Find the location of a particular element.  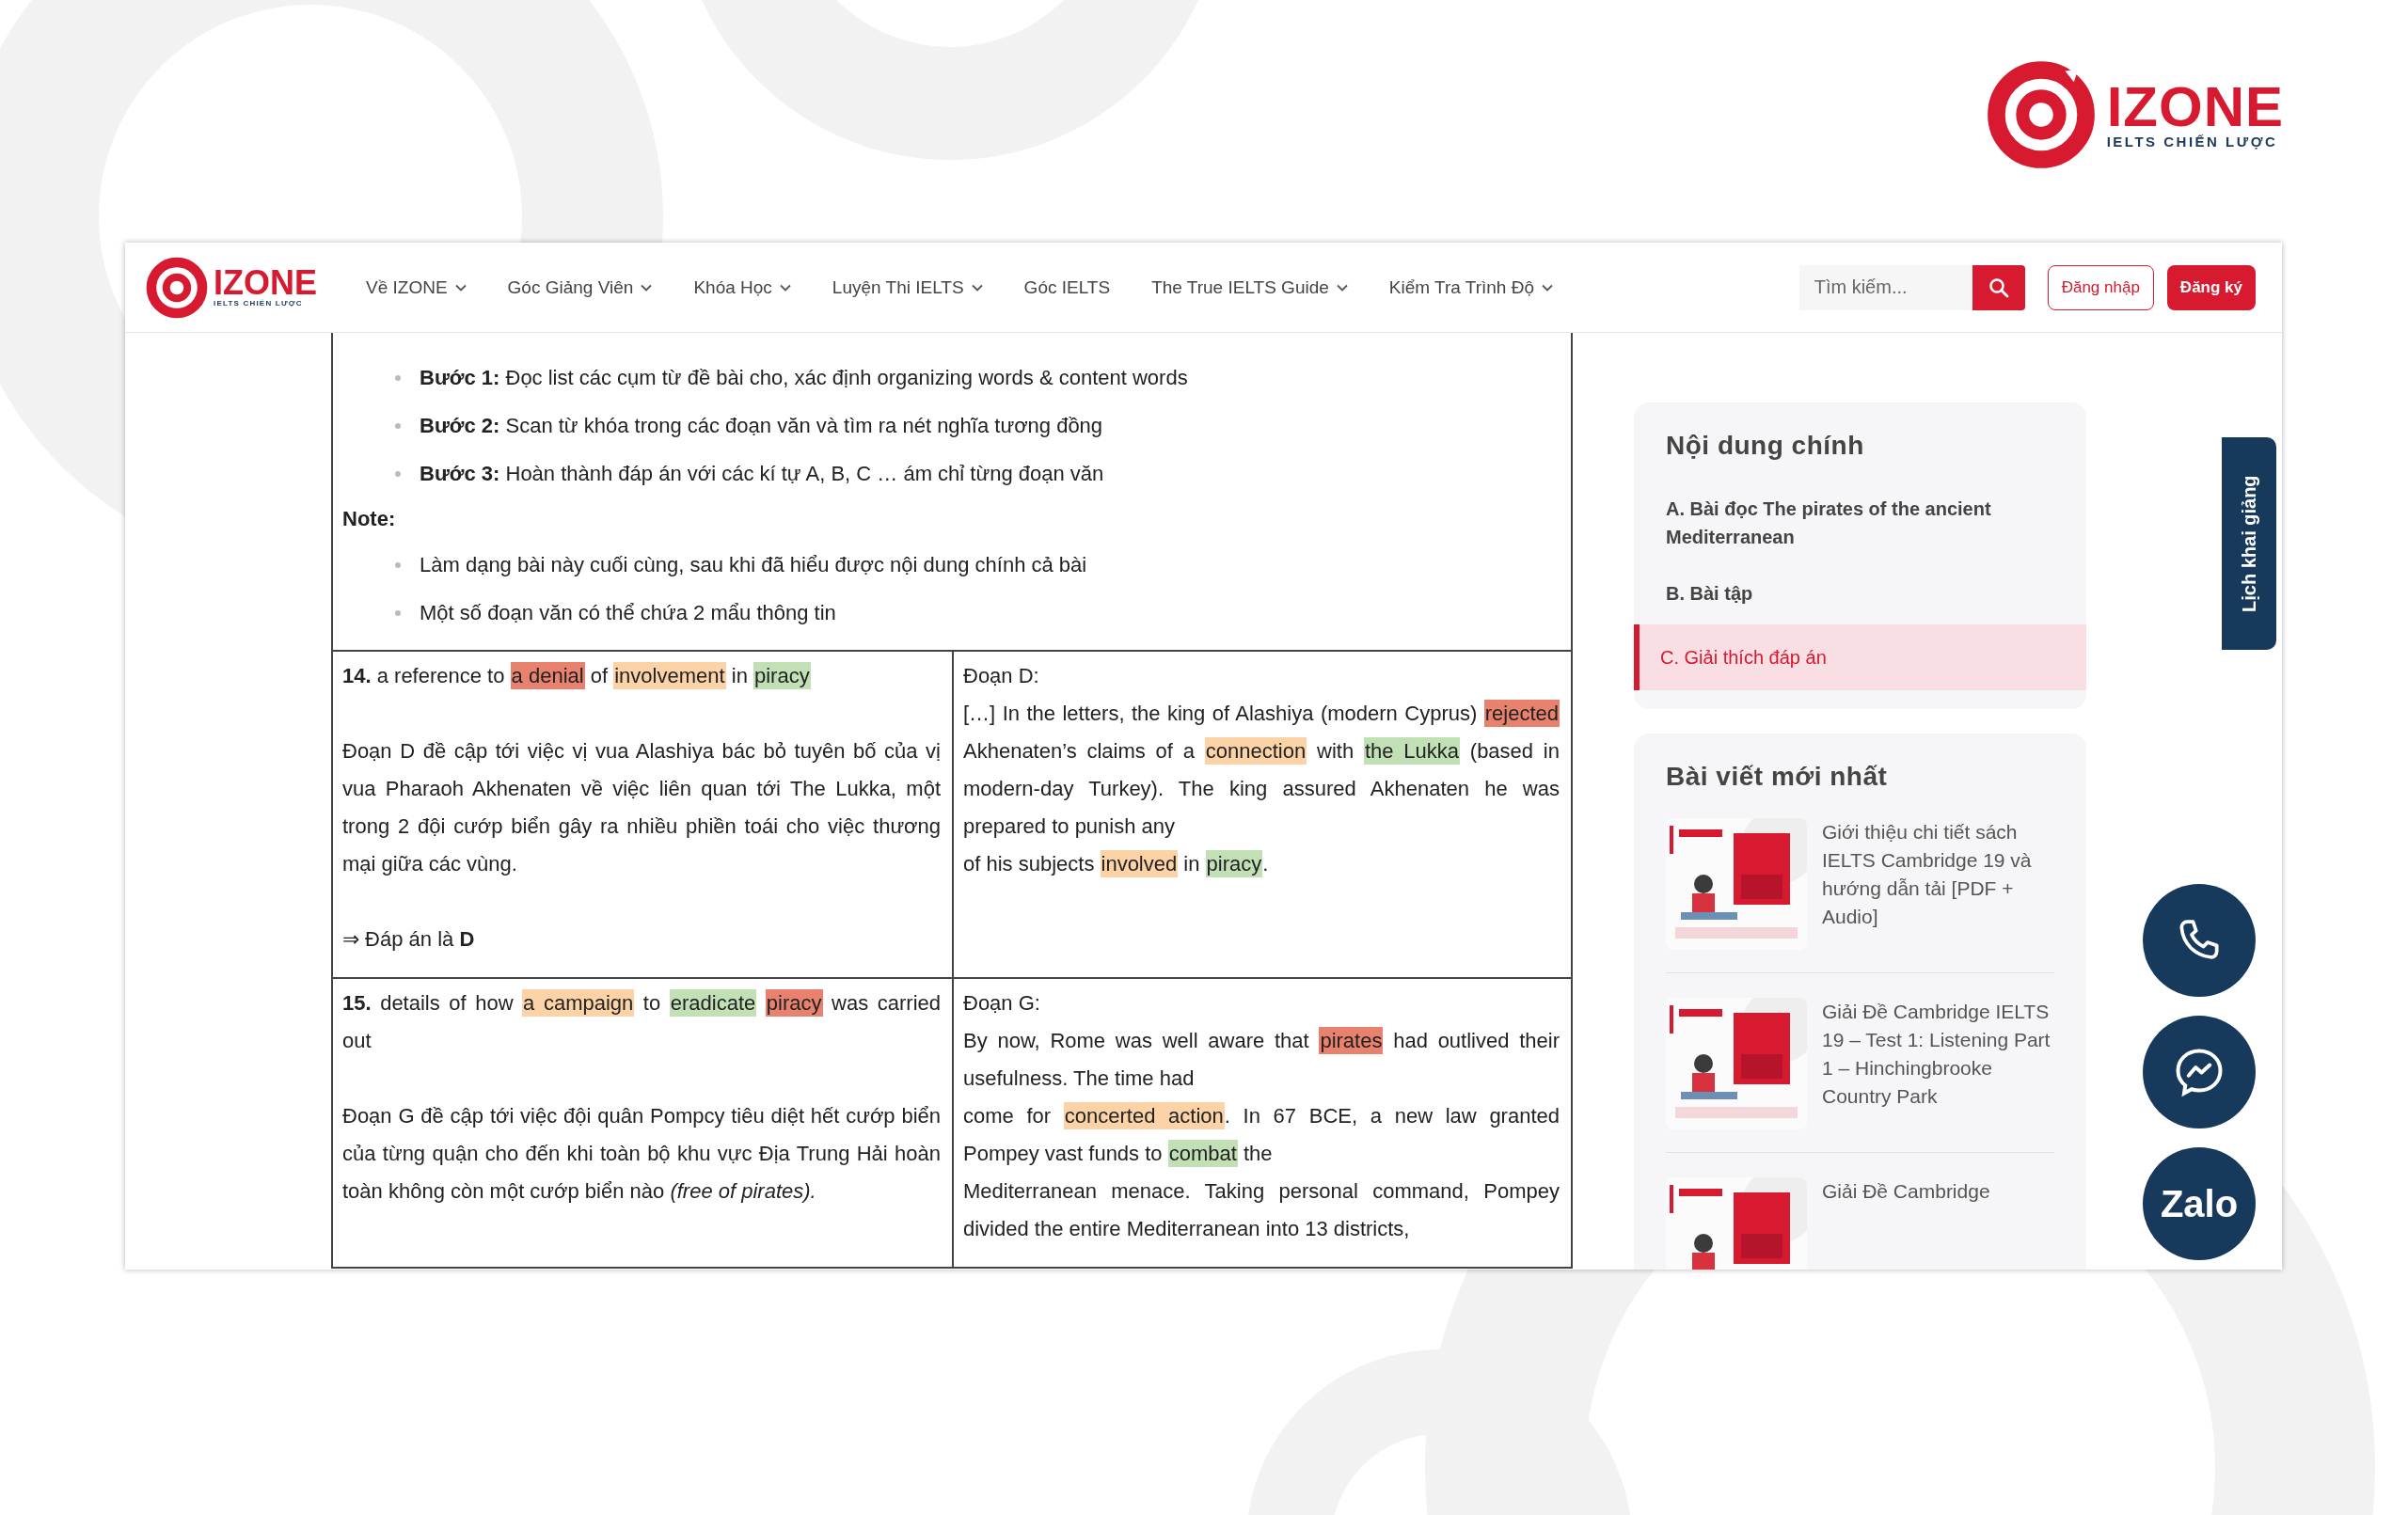

post-link: Giới thiệu chi tiết sách IELTS Cambridge 19 và hướng dẫn tải [PDF + Audio] is located at coordinates (1938, 884).